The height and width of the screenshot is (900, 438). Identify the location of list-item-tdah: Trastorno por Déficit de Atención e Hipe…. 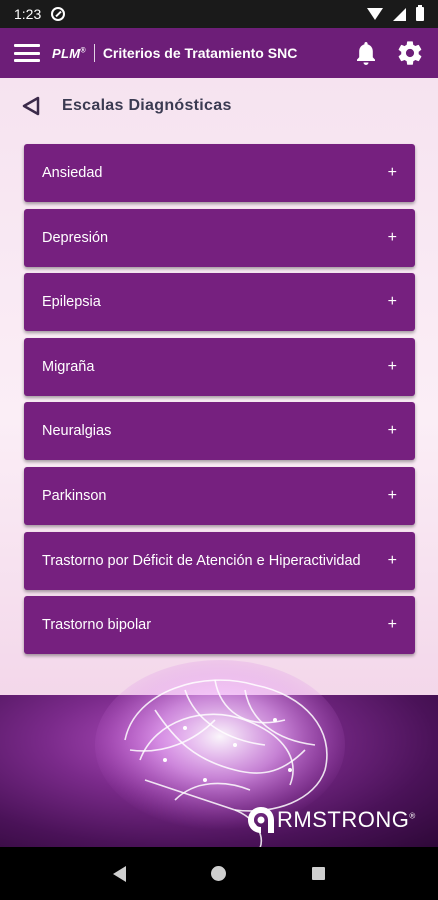
(219, 560).